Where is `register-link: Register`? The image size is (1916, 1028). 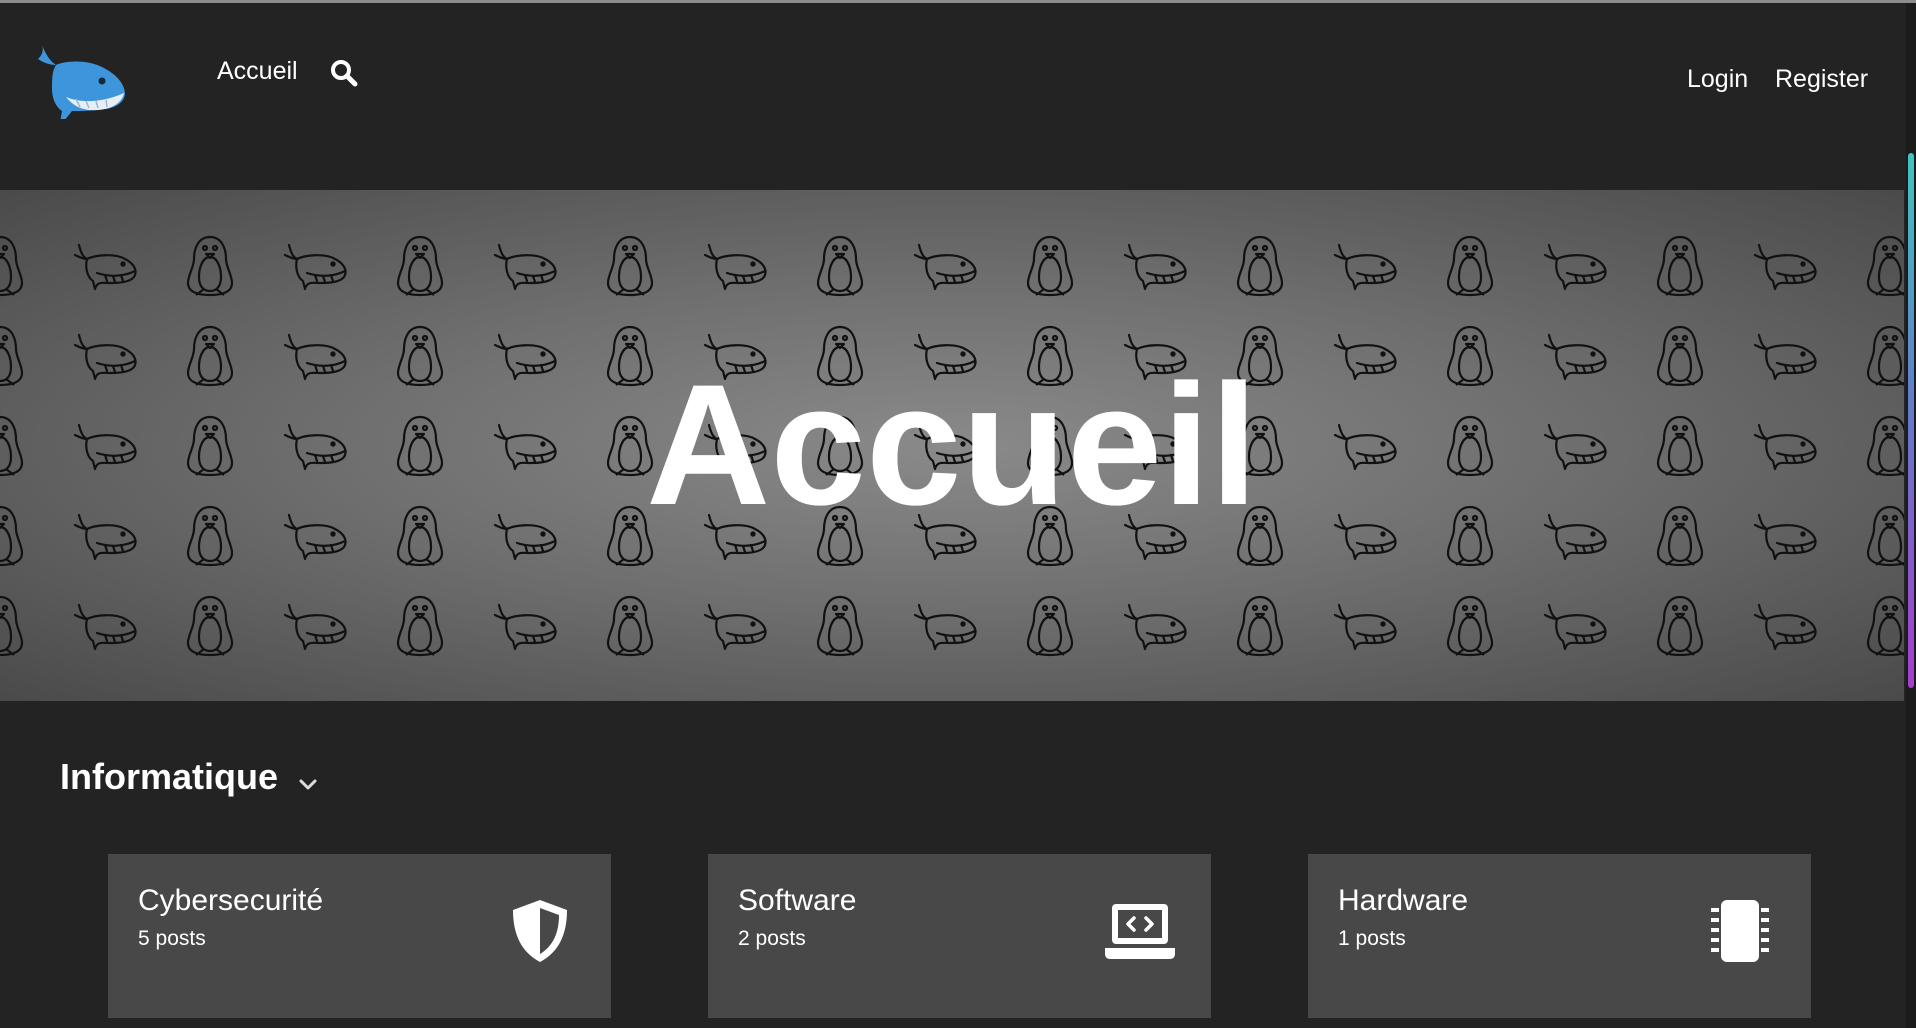
register-link: Register is located at coordinates (1821, 79).